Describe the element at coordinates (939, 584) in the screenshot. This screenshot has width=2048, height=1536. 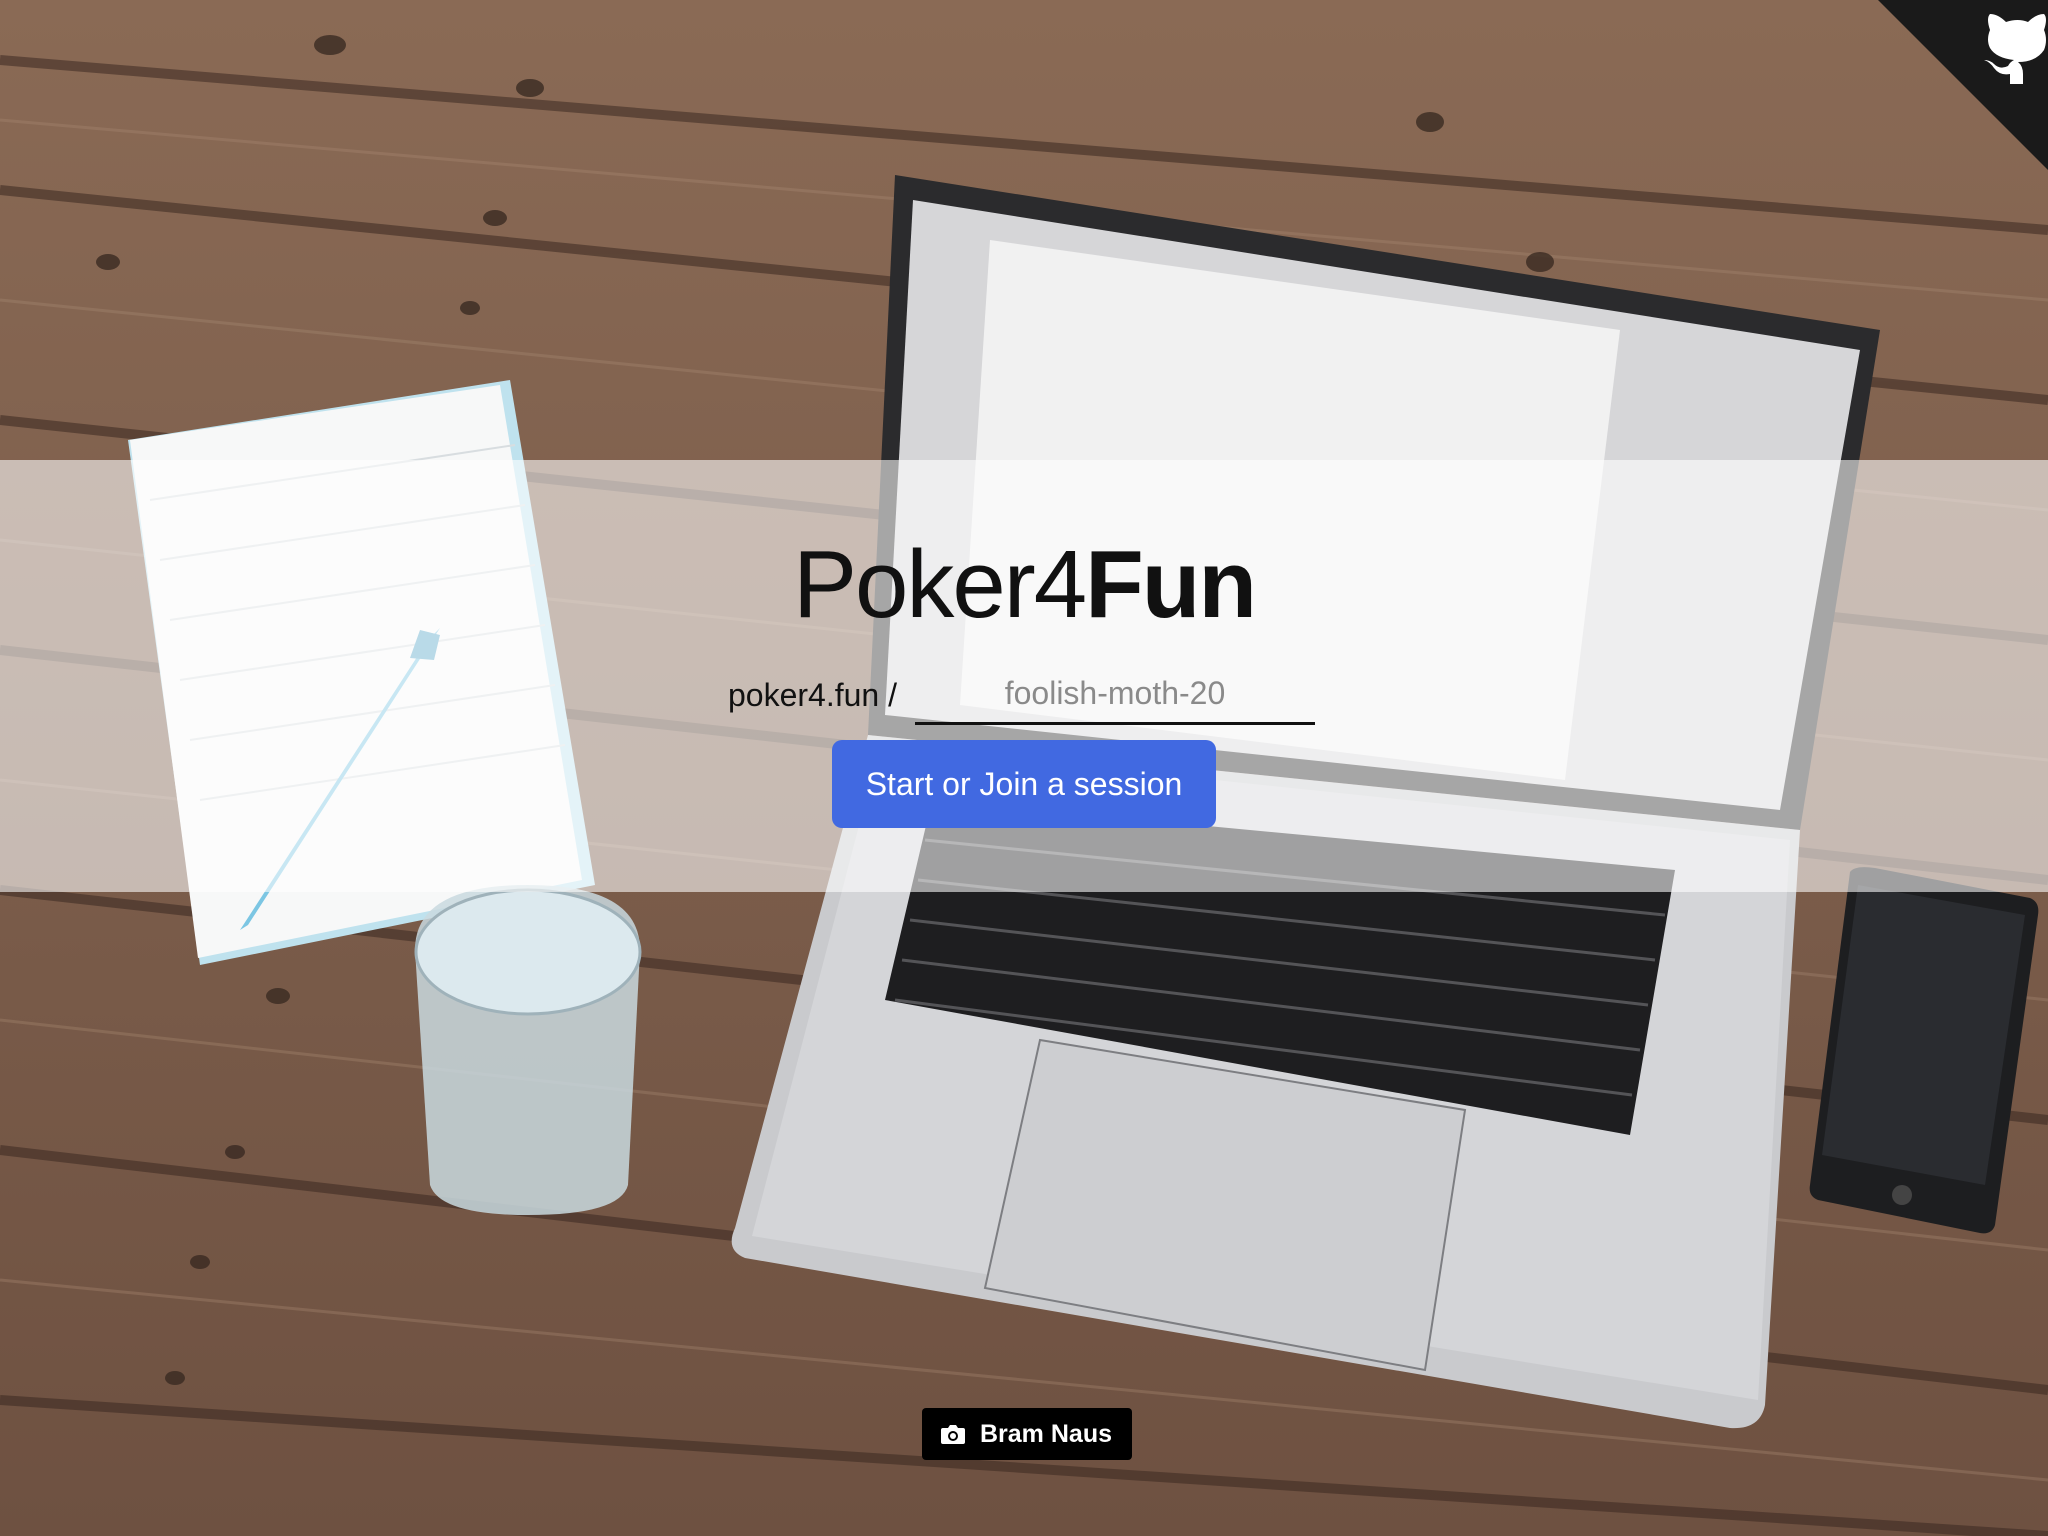
I see `title-light: Poker4` at that location.